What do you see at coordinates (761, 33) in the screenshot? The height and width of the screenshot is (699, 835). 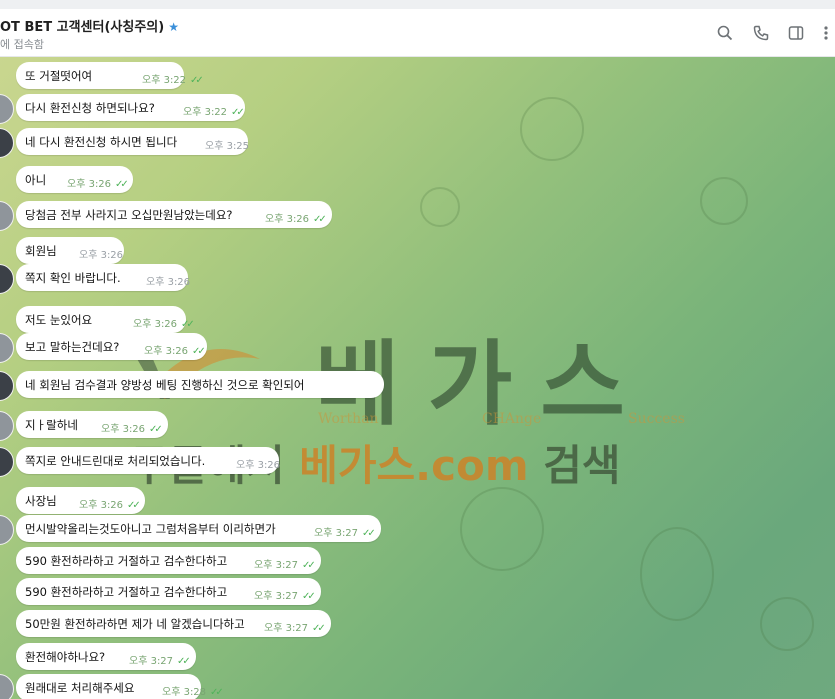 I see `phone-icon` at bounding box center [761, 33].